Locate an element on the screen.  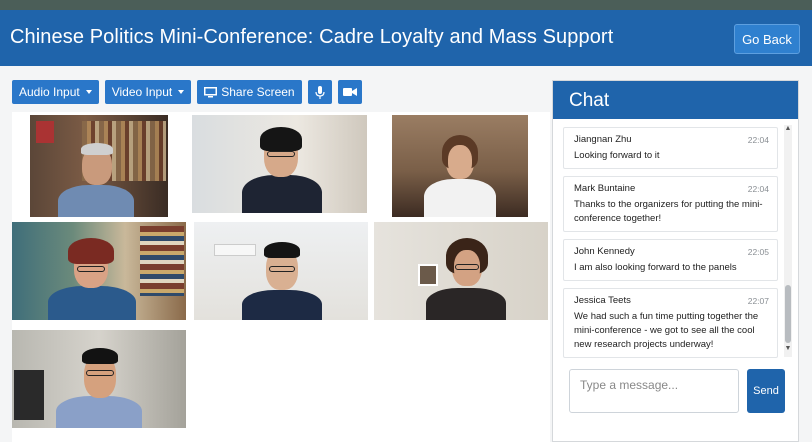
message-time: 22:05 is located at coordinates (758, 252).